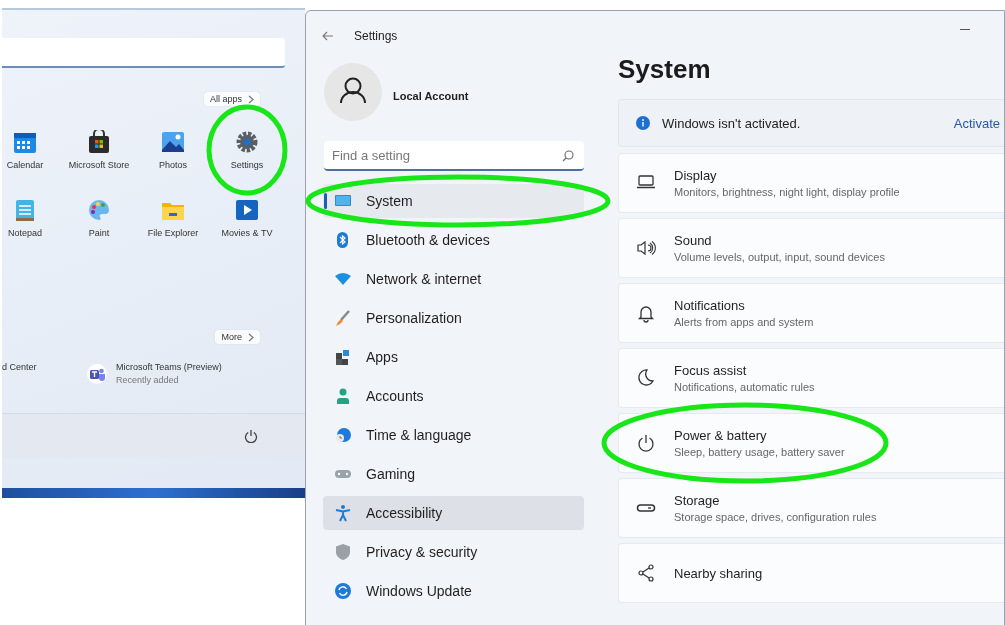 This screenshot has height=625, width=1005. Describe the element at coordinates (453, 474) in the screenshot. I see `nav-item: Gaming` at that location.